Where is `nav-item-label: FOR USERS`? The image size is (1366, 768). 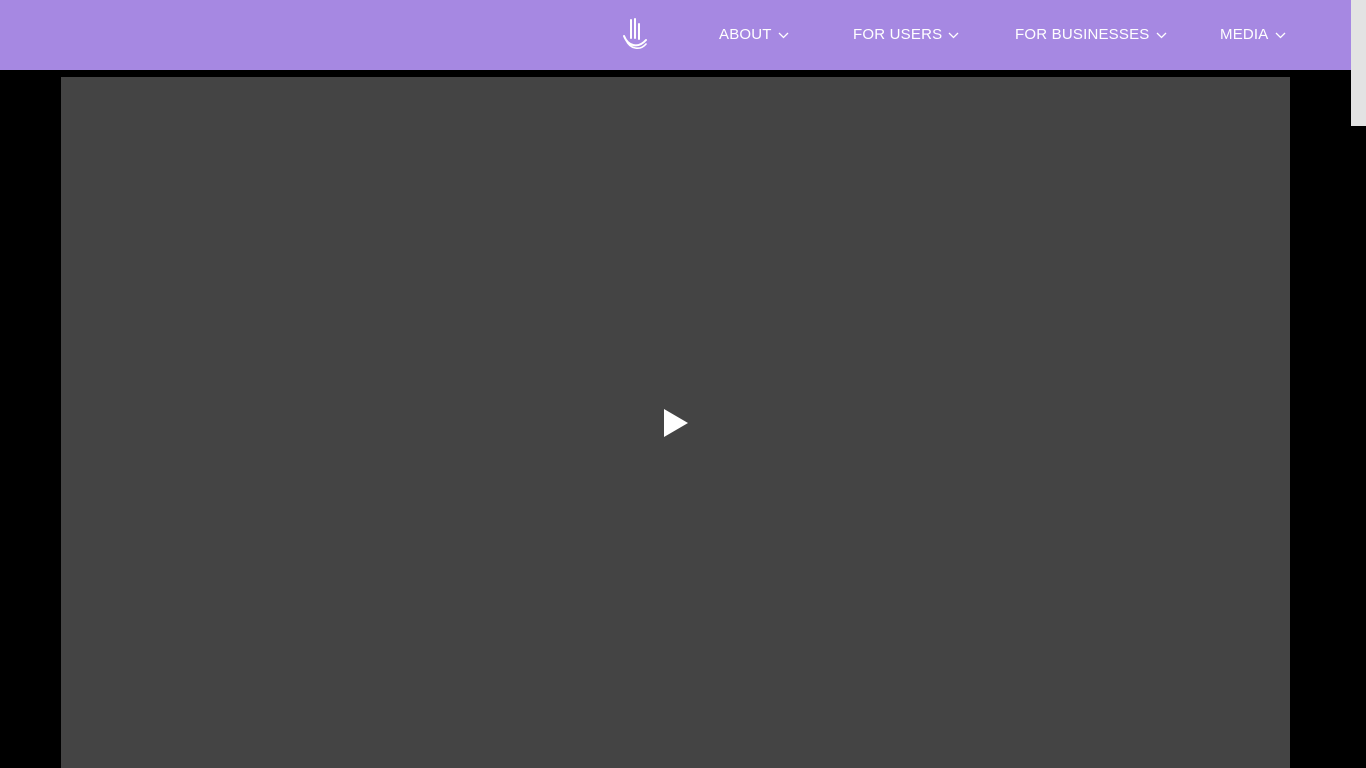 nav-item-label: FOR USERS is located at coordinates (898, 34).